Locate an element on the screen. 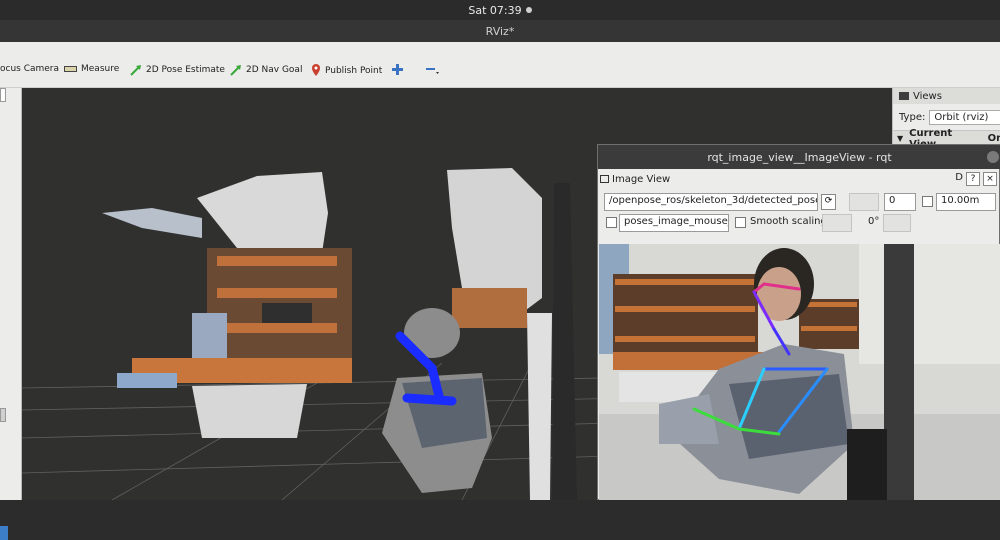 This screenshot has width=1000, height=540. smooth-scaling-label: Smooth scaling is located at coordinates (788, 221).